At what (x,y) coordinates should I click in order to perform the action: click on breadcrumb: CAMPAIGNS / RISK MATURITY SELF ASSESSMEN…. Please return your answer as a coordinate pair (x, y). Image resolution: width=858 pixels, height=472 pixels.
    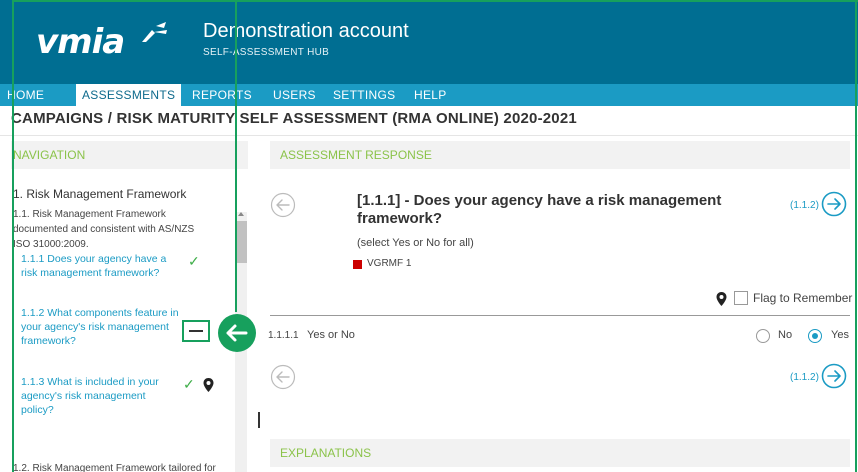
    Looking at the image, I should click on (294, 118).